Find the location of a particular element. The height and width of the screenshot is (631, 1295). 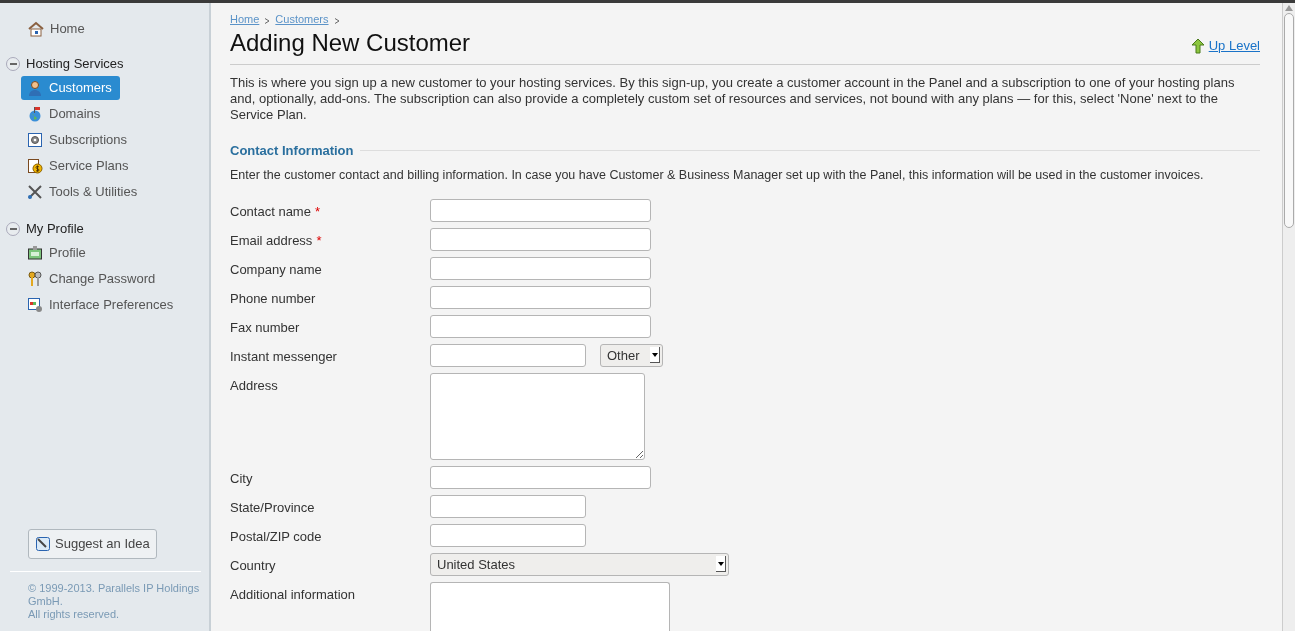

field-label: Instant messenger is located at coordinates (283, 356).